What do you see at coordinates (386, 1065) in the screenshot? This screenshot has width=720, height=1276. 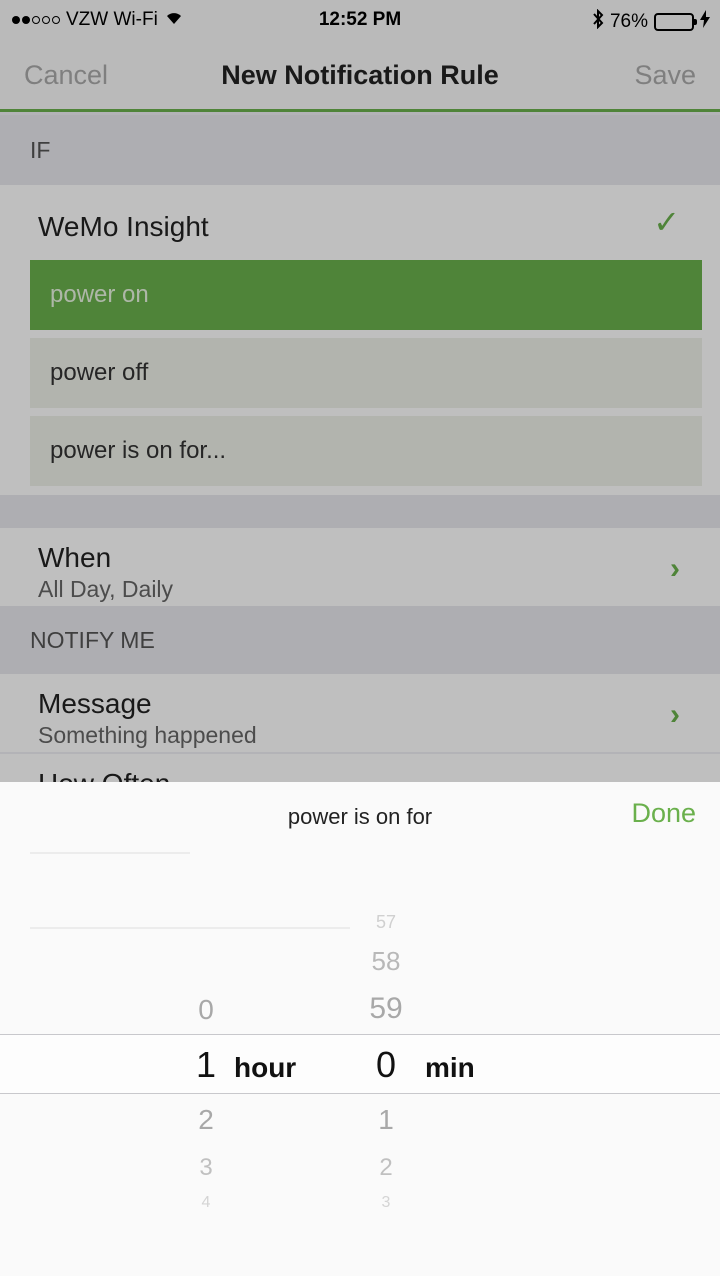 I see `minute-selected: 0` at bounding box center [386, 1065].